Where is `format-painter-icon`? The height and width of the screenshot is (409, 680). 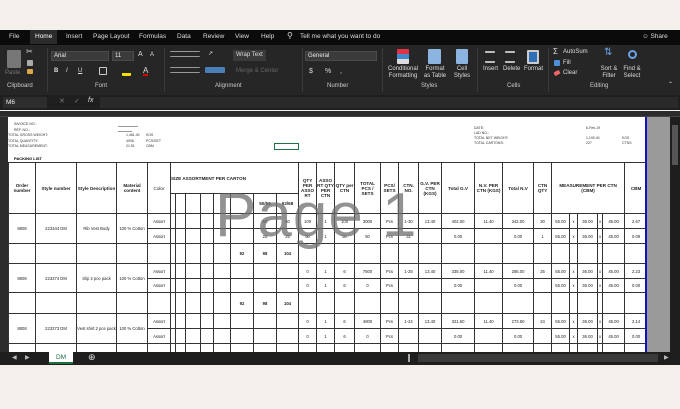
format-painter-icon is located at coordinates (30, 71).